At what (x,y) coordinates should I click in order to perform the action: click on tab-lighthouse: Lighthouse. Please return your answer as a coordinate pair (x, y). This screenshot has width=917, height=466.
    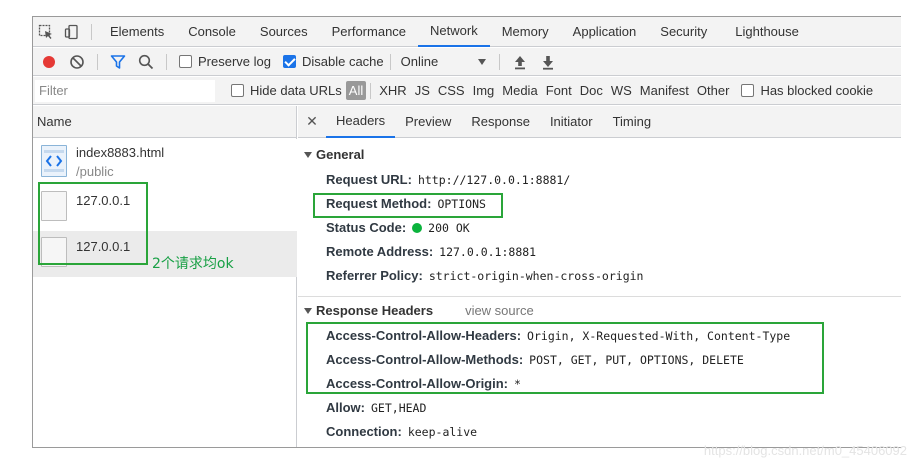
    Looking at the image, I should click on (767, 32).